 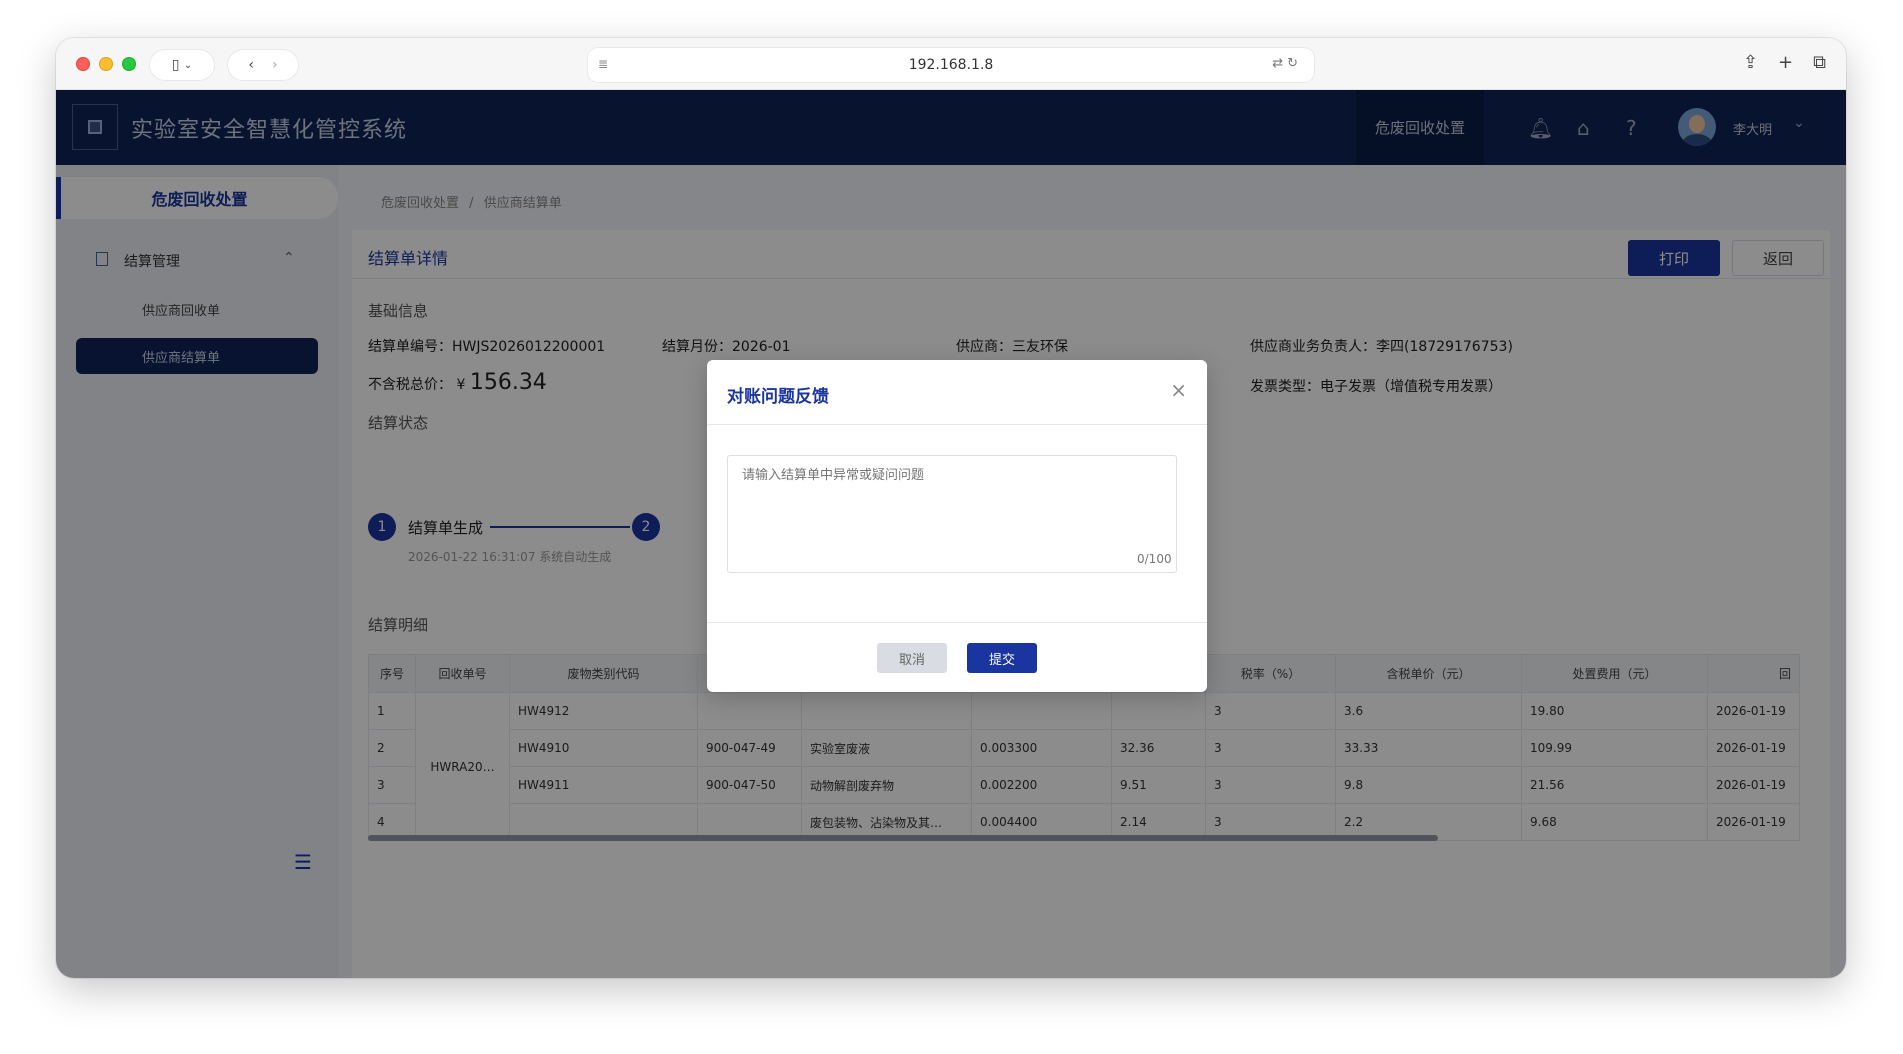 I want to click on dialog-divider-top, so click(x=957, y=424).